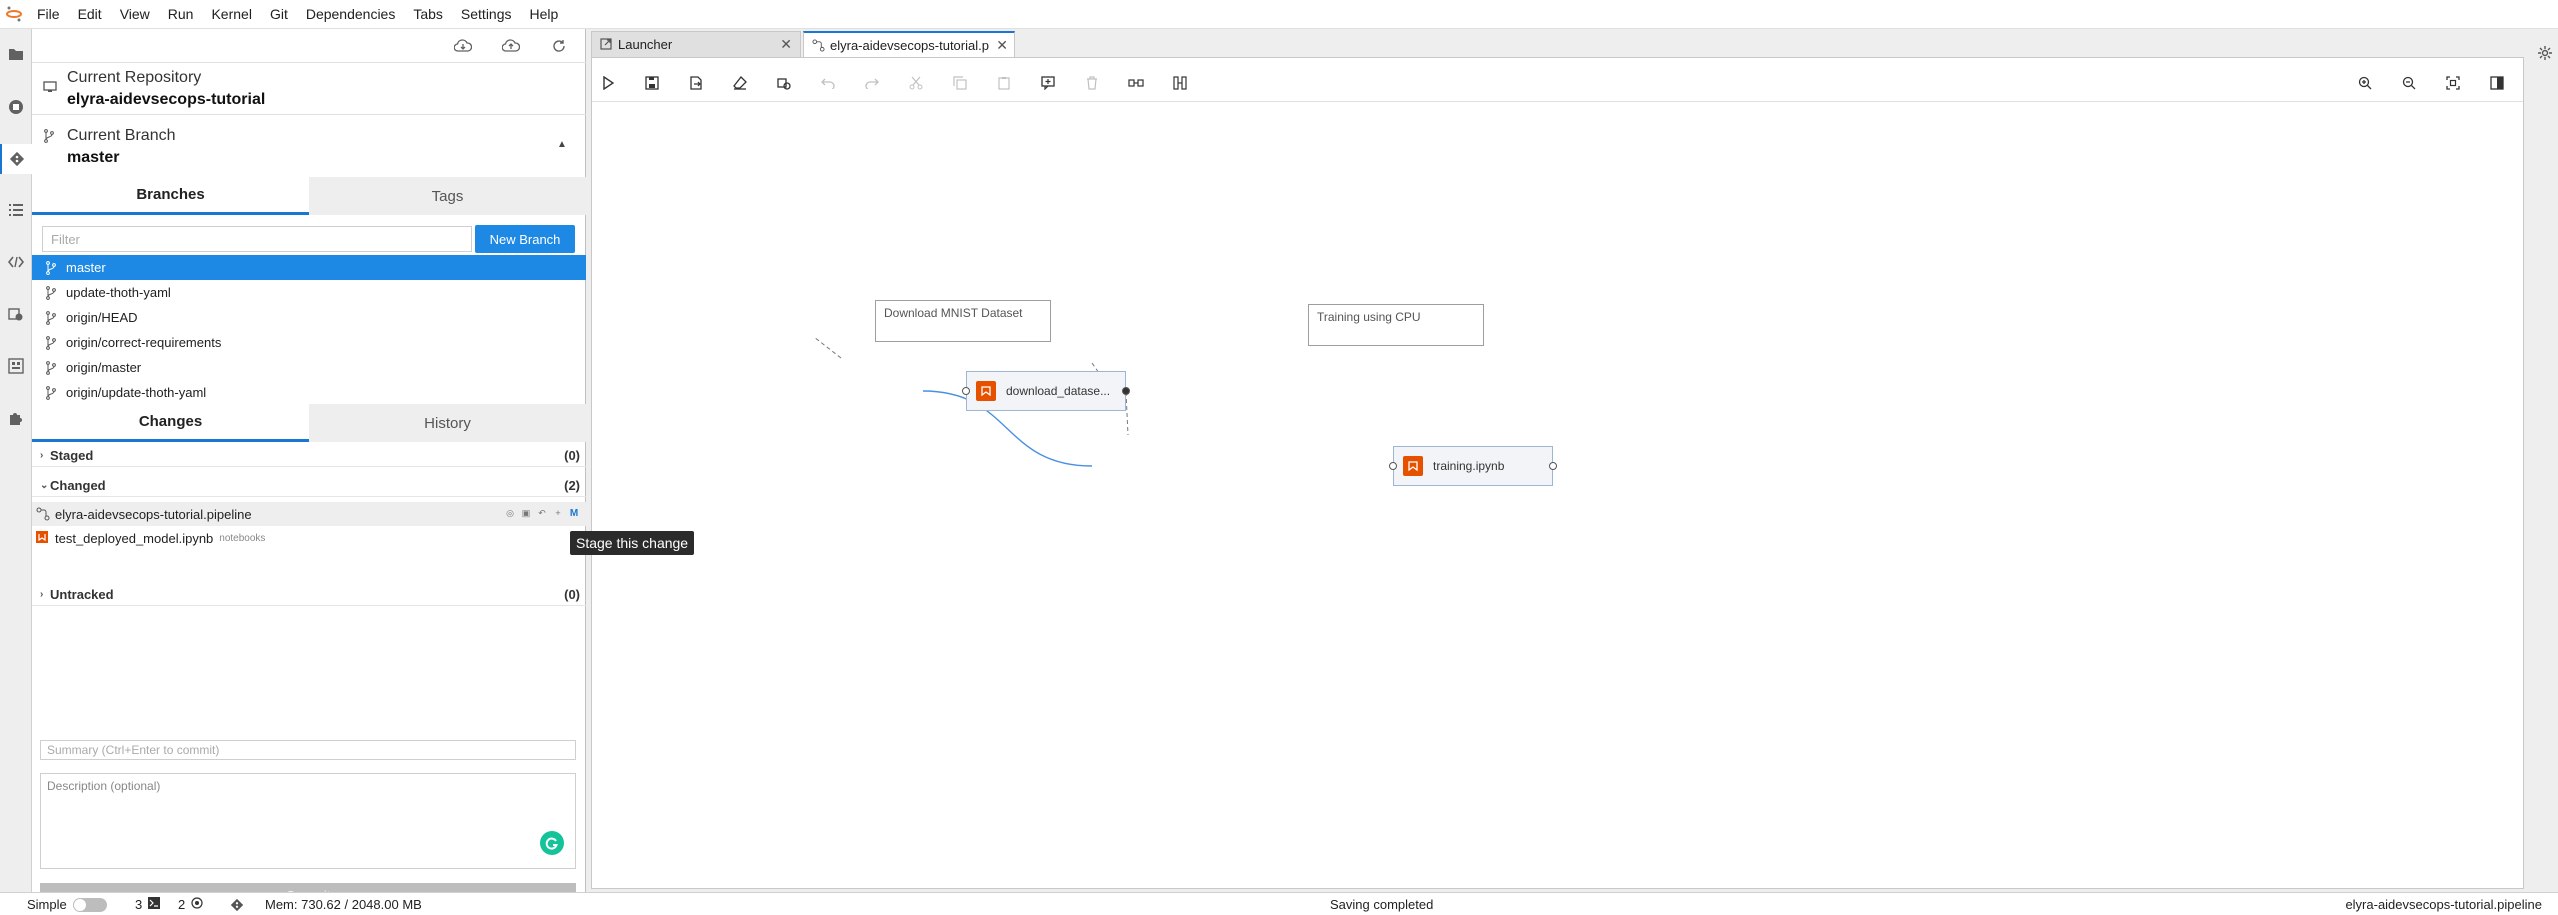 The height and width of the screenshot is (915, 2558). Describe the element at coordinates (309, 317) in the screenshot. I see `branch-item-origin-head: origin/HEAD` at that location.